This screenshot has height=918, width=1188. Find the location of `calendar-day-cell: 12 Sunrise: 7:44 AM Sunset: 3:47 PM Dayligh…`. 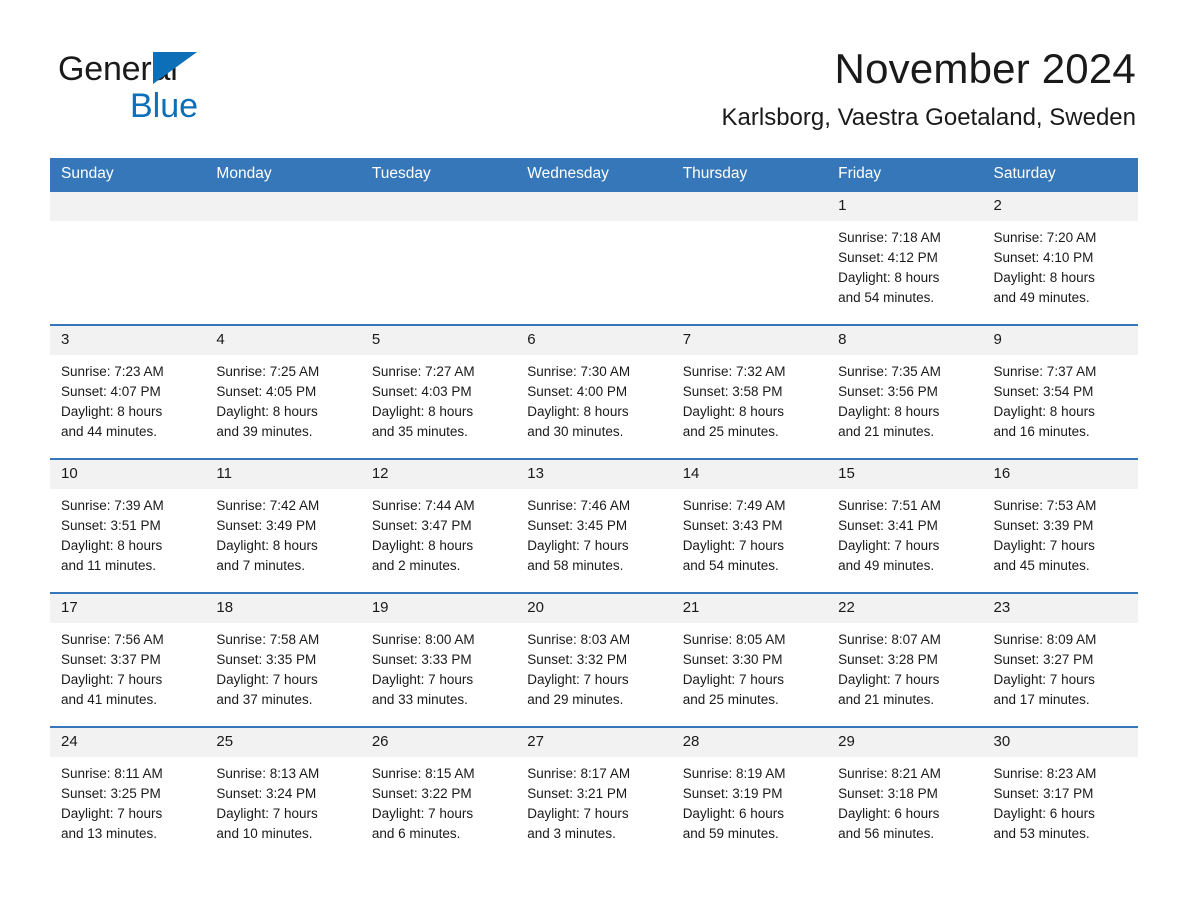

calendar-day-cell: 12 Sunrise: 7:44 AM Sunset: 3:47 PM Dayligh… is located at coordinates (438, 518).